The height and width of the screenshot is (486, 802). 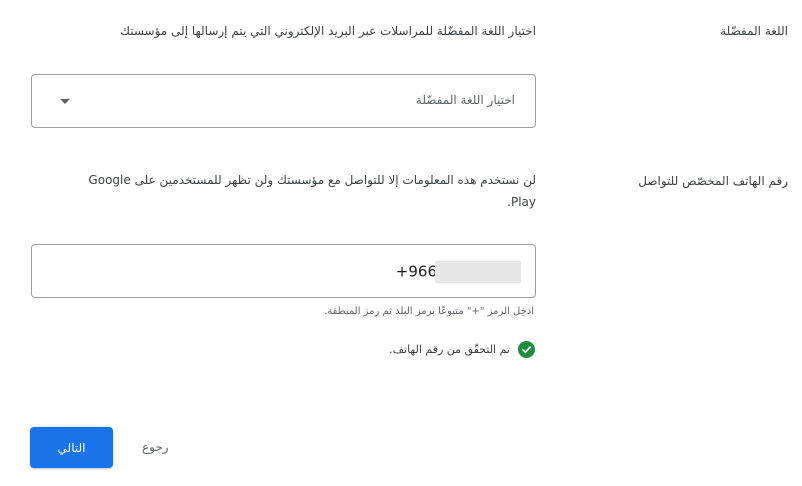 I want to click on preferred-language-select-value: اختيار اللغة المفضّلة, so click(x=465, y=100).